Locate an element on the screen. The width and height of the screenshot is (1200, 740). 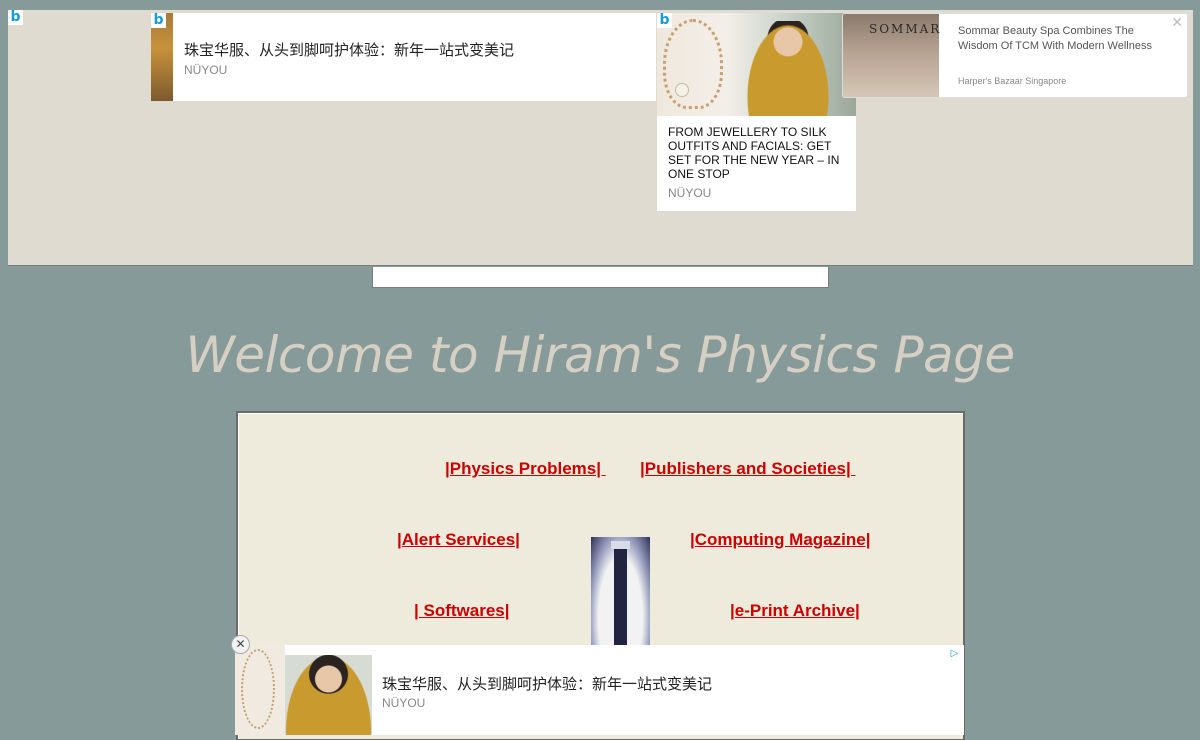
adchoices-icon: ▷ is located at coordinates (954, 653).